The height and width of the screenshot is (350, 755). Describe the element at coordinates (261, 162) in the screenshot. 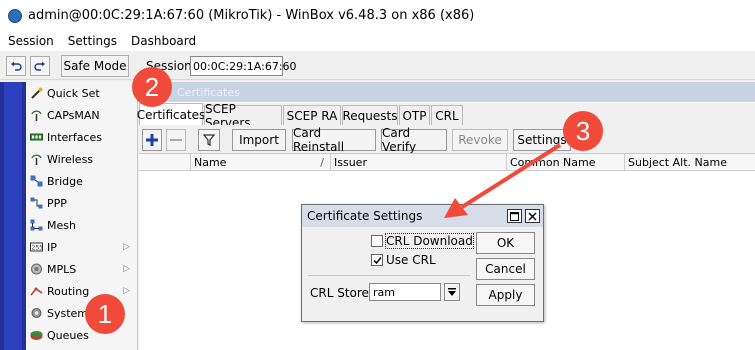

I see `column-name: Name /` at that location.